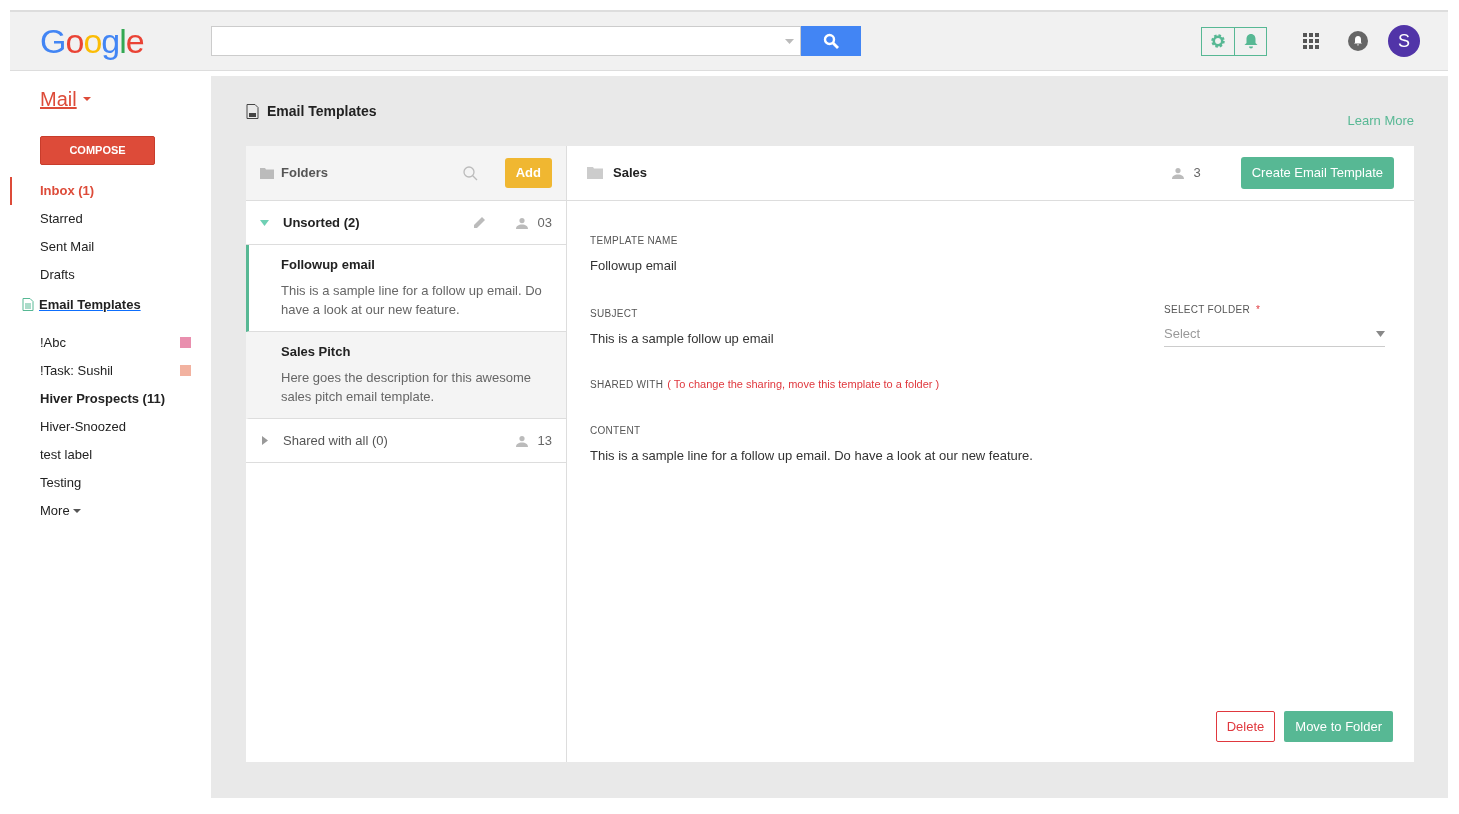 This screenshot has height=814, width=1459. I want to click on search-button, so click(831, 41).